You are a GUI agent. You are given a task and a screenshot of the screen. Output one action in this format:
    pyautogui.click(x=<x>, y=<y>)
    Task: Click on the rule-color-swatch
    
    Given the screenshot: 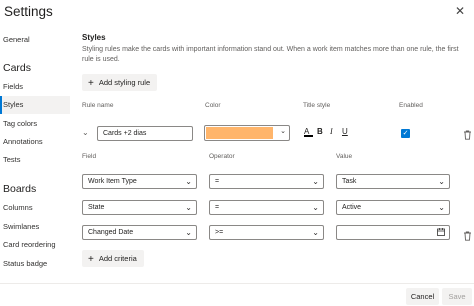 What is the action you would take?
    pyautogui.click(x=239, y=133)
    